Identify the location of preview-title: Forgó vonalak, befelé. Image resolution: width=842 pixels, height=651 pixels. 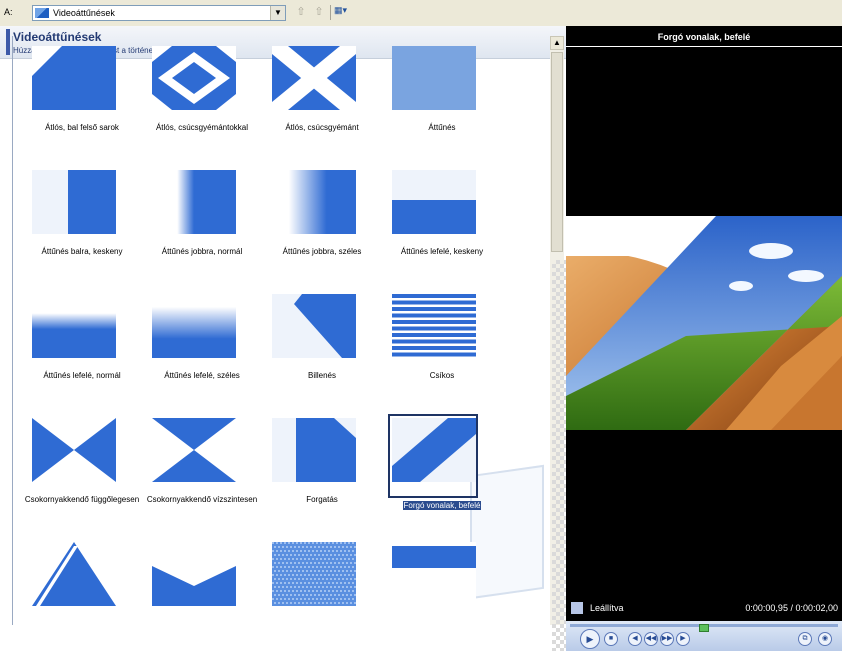
(704, 37).